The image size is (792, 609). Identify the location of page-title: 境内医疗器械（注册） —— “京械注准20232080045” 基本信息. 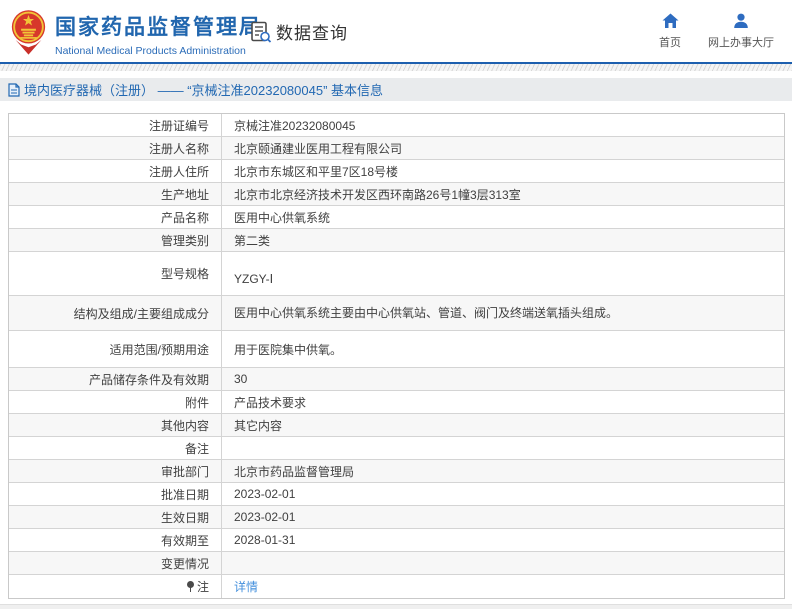
(204, 90).